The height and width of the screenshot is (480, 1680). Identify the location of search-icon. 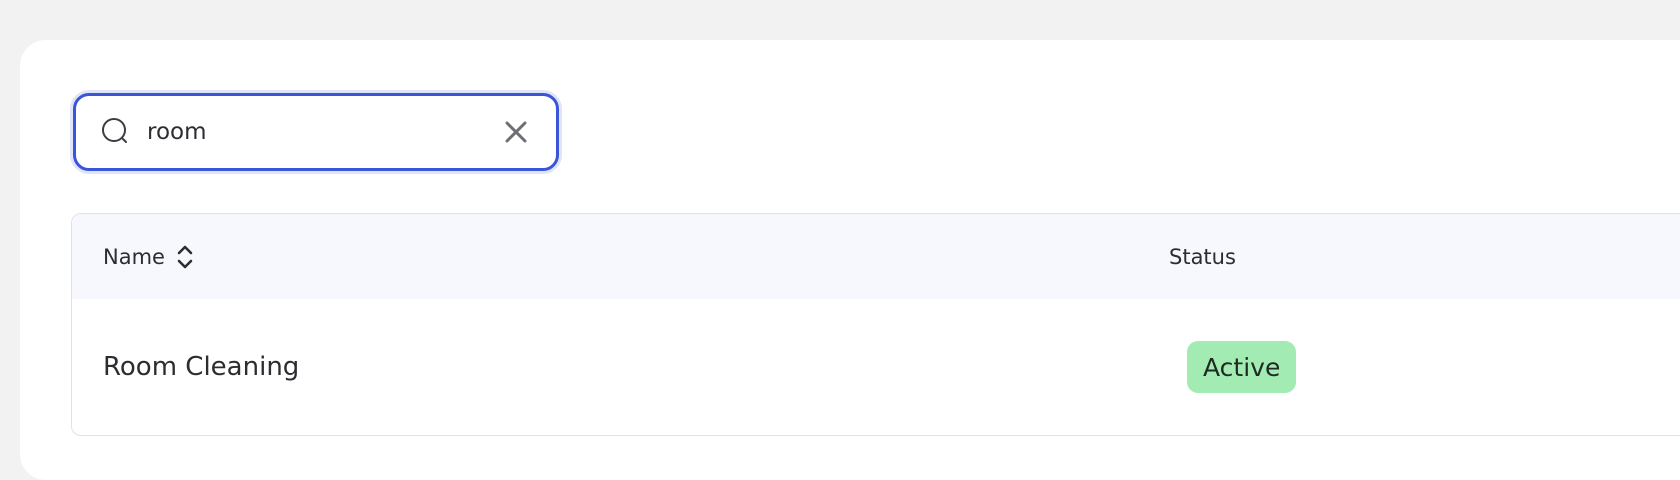
(114, 130).